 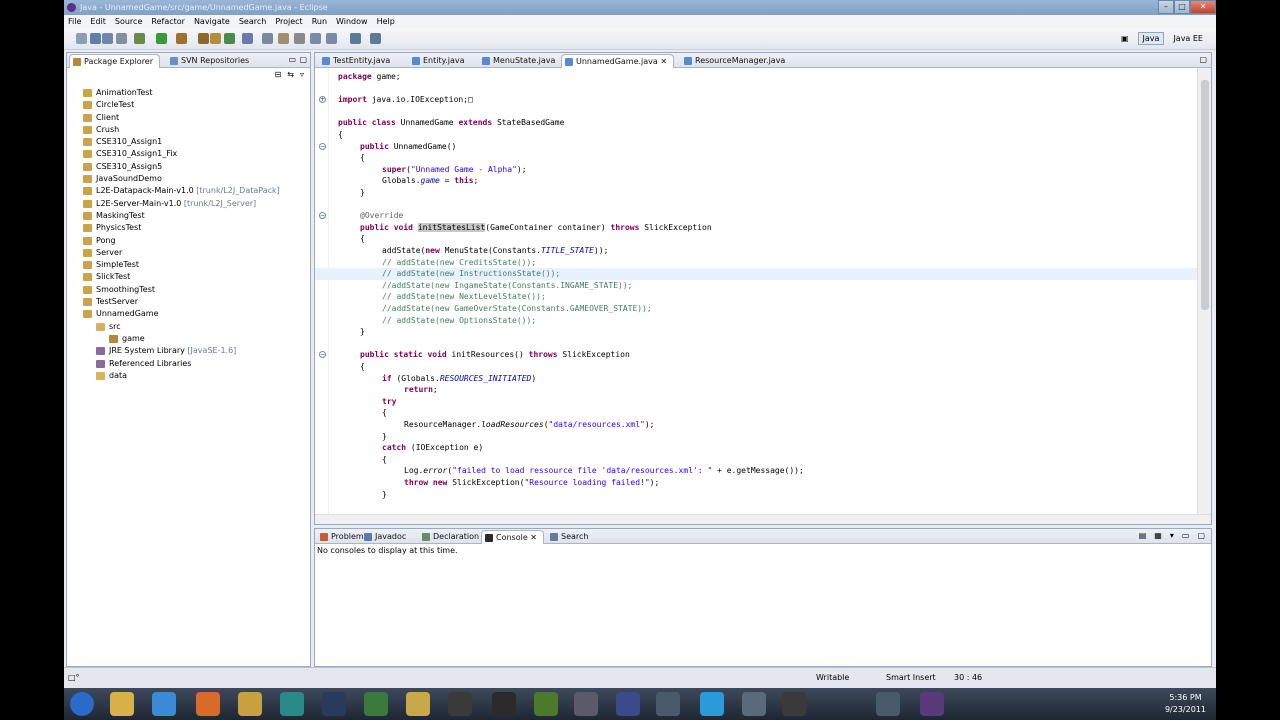 I want to click on open-perspective-icon: ▣, so click(x=1125, y=38).